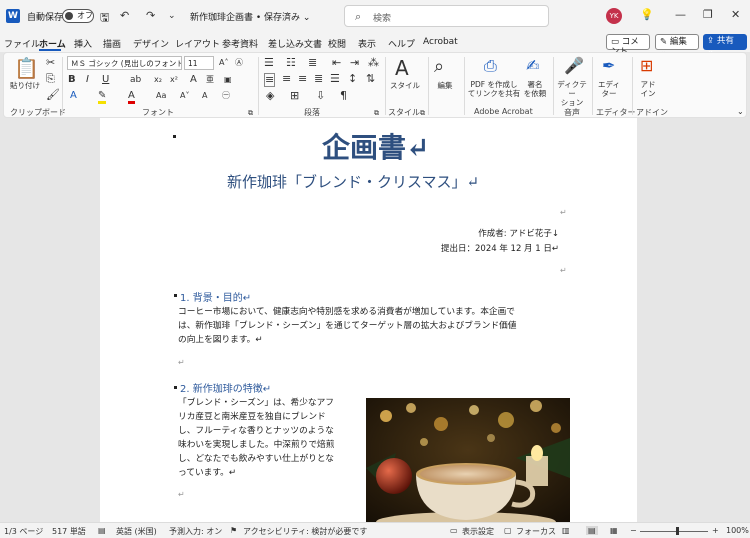 The height and width of the screenshot is (538, 750). Describe the element at coordinates (633, 530) in the screenshot. I see `zoom-out-icon: −` at that location.